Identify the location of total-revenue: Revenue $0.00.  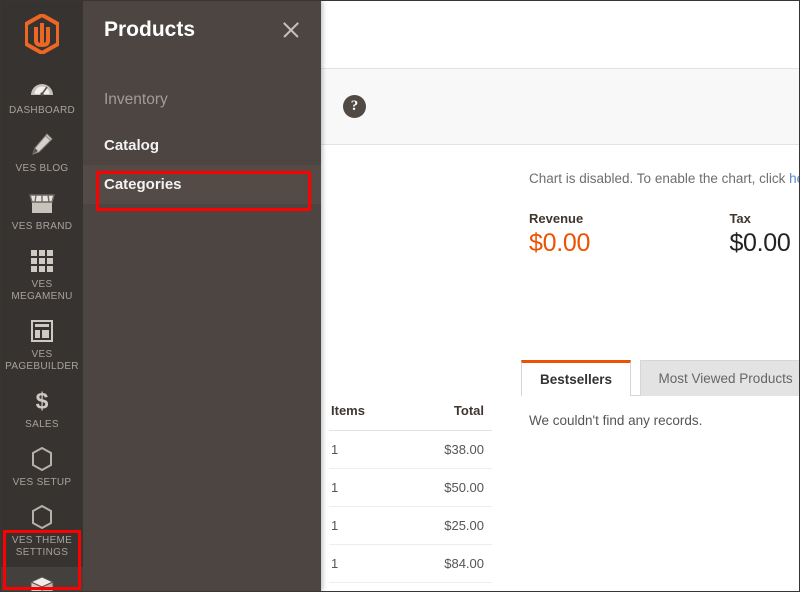
(627, 234).